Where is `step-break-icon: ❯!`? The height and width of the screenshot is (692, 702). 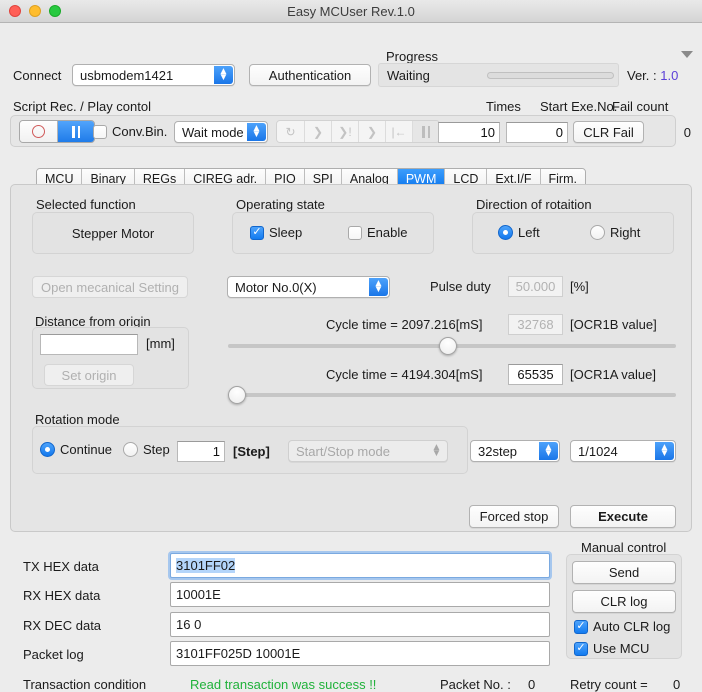 step-break-icon: ❯! is located at coordinates (344, 131).